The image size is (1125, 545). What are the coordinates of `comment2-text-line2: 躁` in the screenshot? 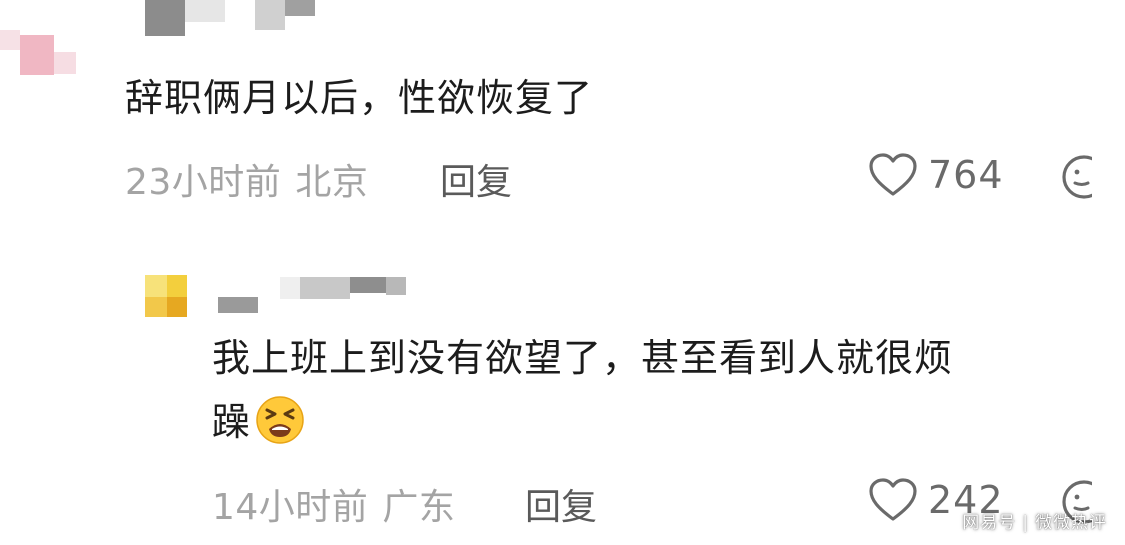 It's located at (258, 422).